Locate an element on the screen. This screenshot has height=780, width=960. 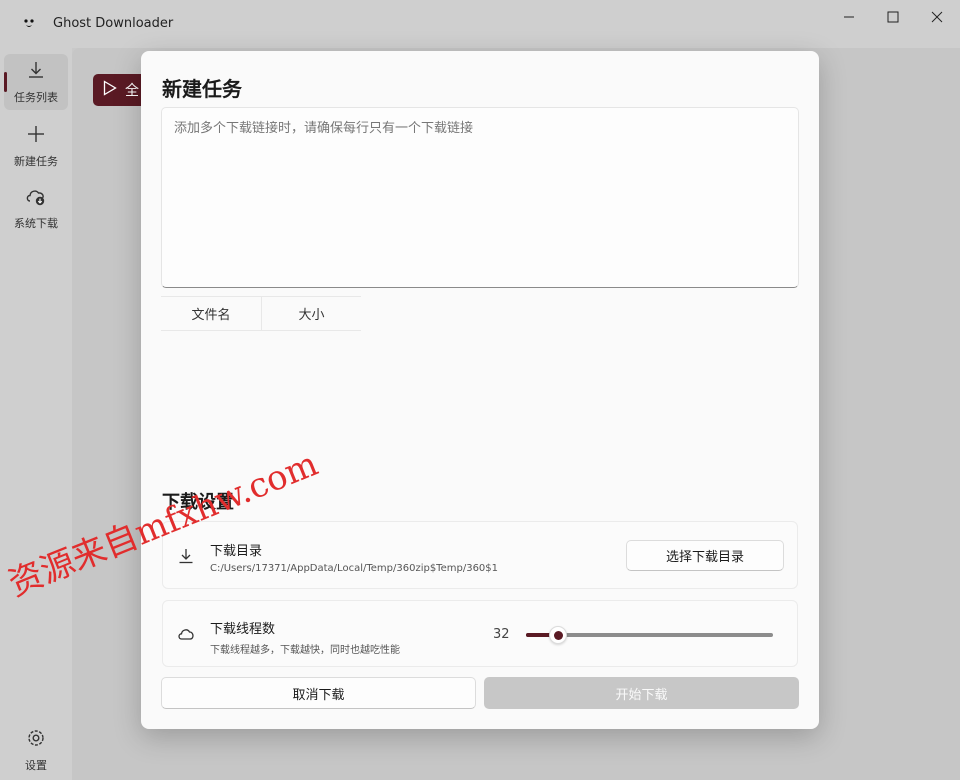
sidebar-item-task-list: 任务列表 is located at coordinates (36, 82).